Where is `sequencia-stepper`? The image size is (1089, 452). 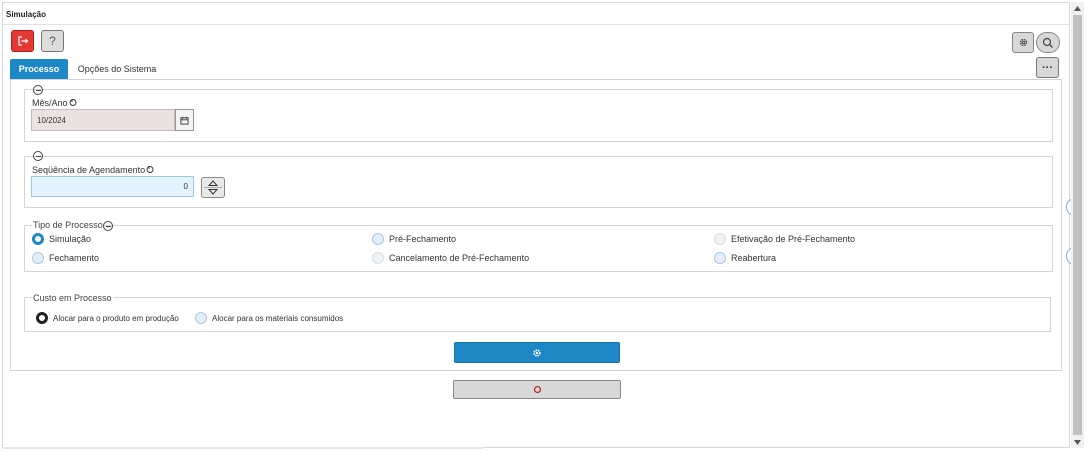 sequencia-stepper is located at coordinates (213, 187).